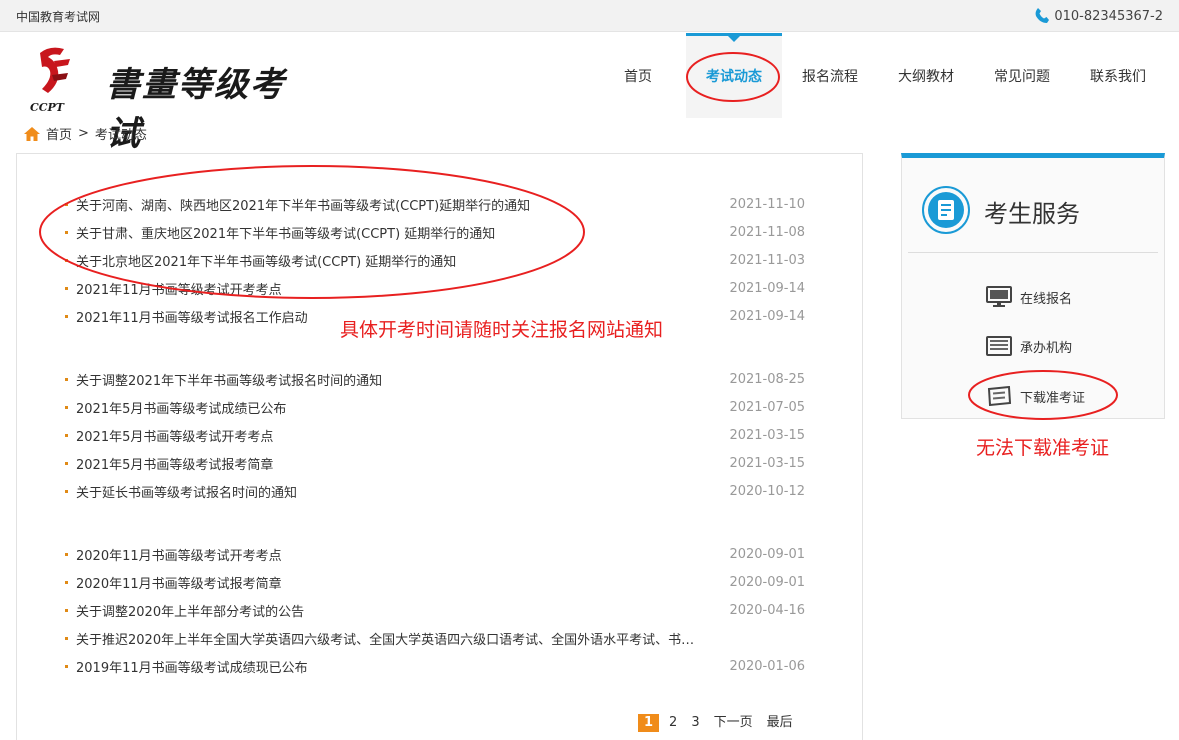  Describe the element at coordinates (734, 75) in the screenshot. I see `nav-exam-news: 考试动态` at that location.